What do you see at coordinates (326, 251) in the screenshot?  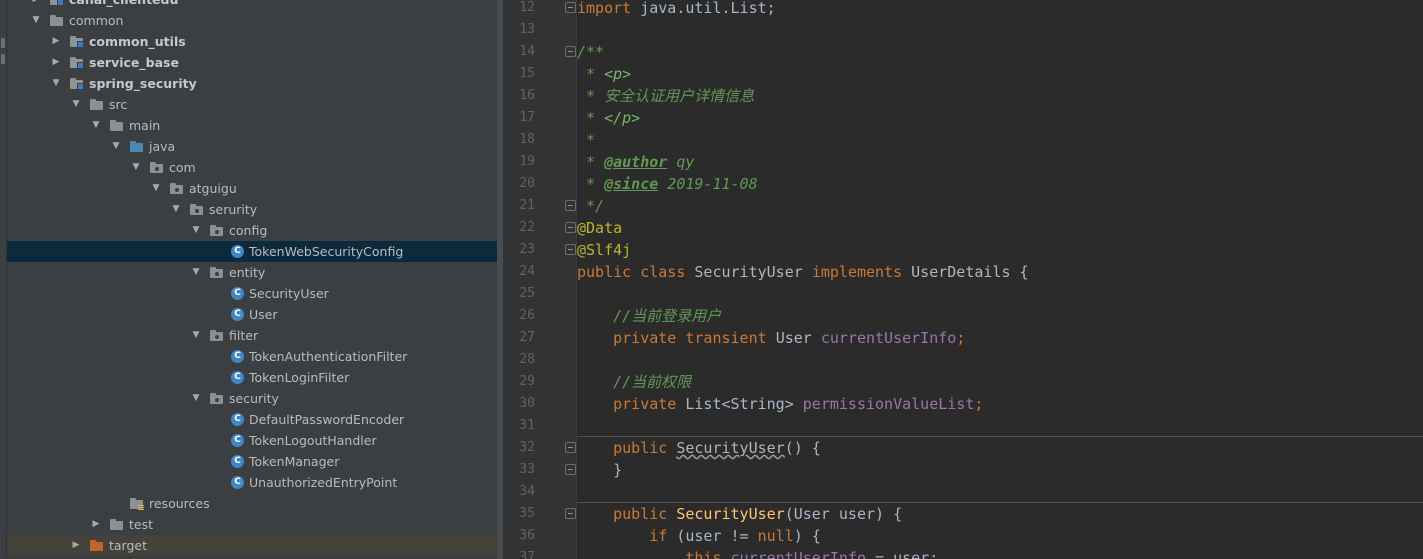 I see `tree-item-label: TokenWebSecurityConfig` at bounding box center [326, 251].